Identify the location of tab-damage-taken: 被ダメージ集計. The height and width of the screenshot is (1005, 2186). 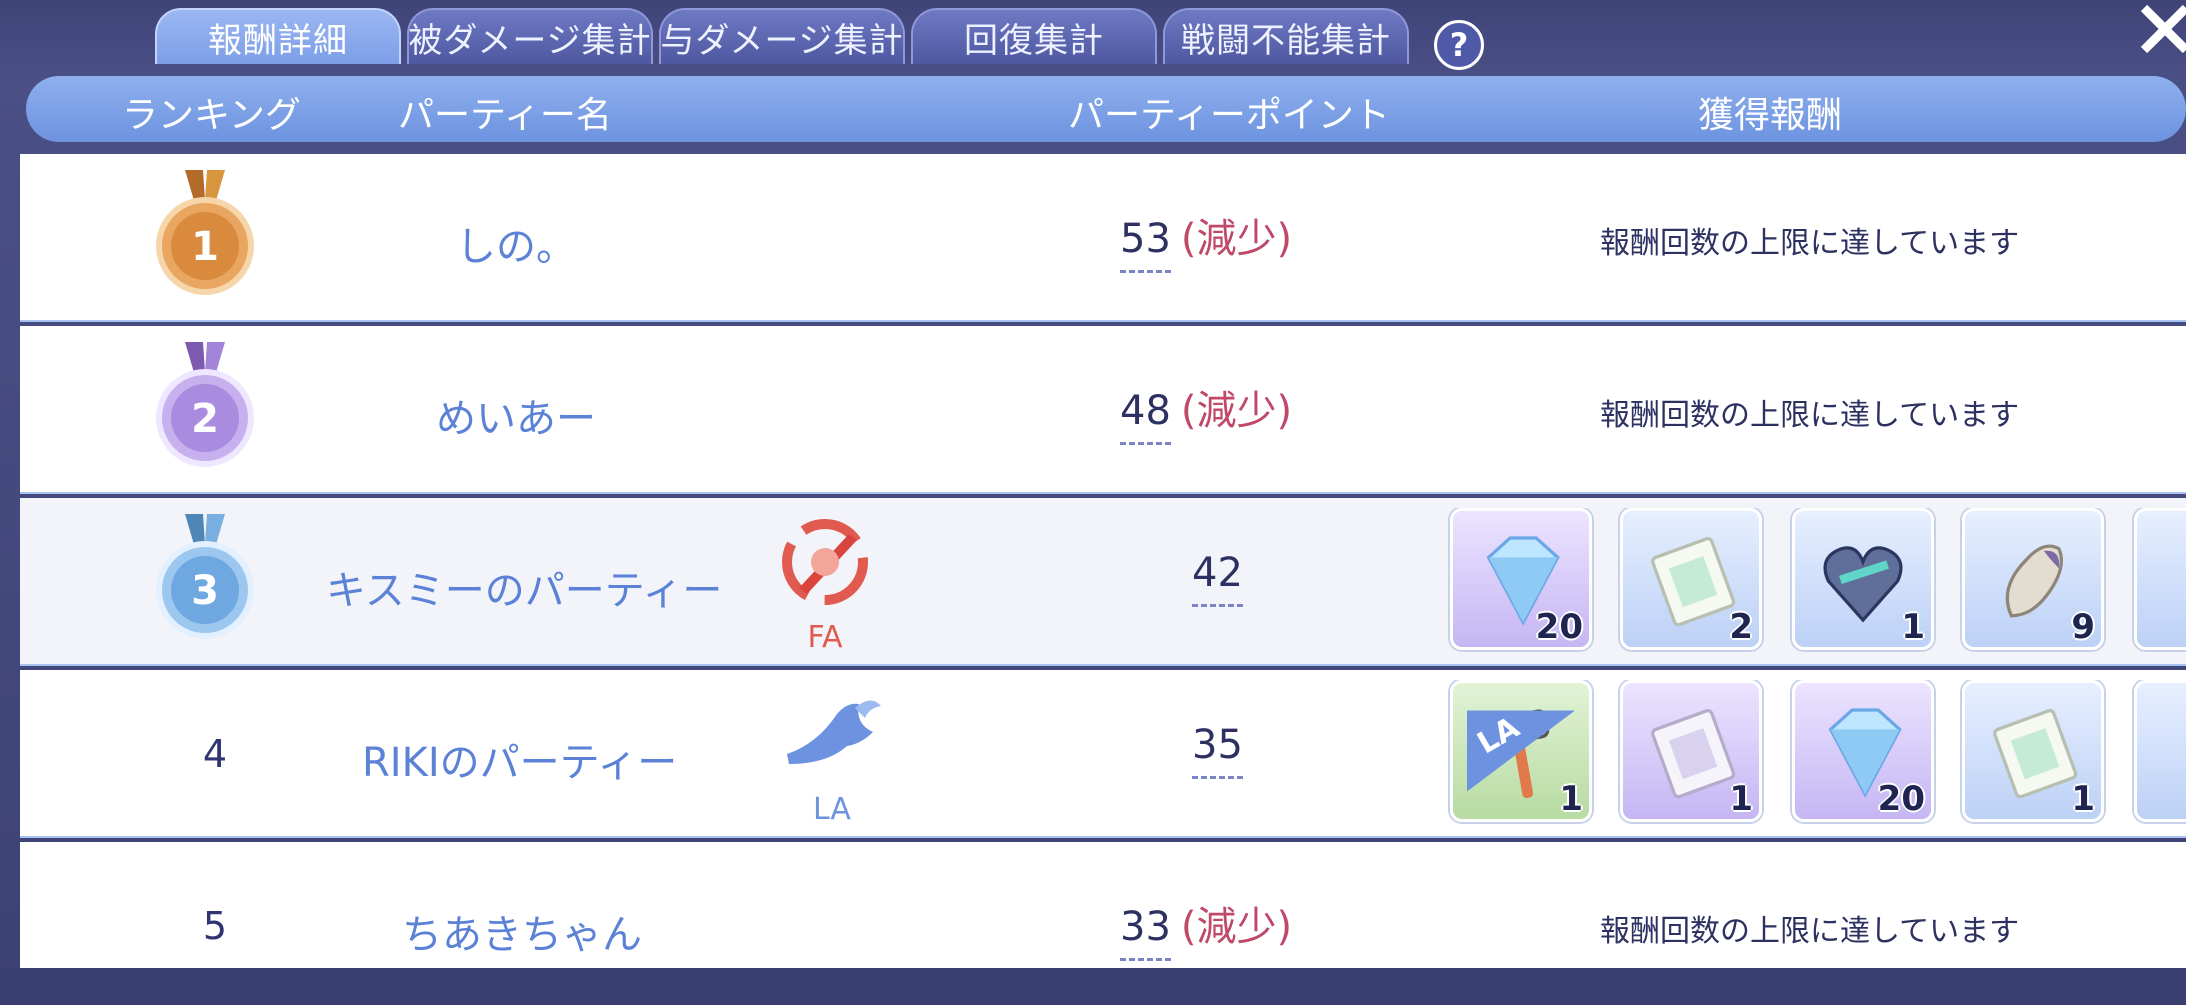
(530, 36).